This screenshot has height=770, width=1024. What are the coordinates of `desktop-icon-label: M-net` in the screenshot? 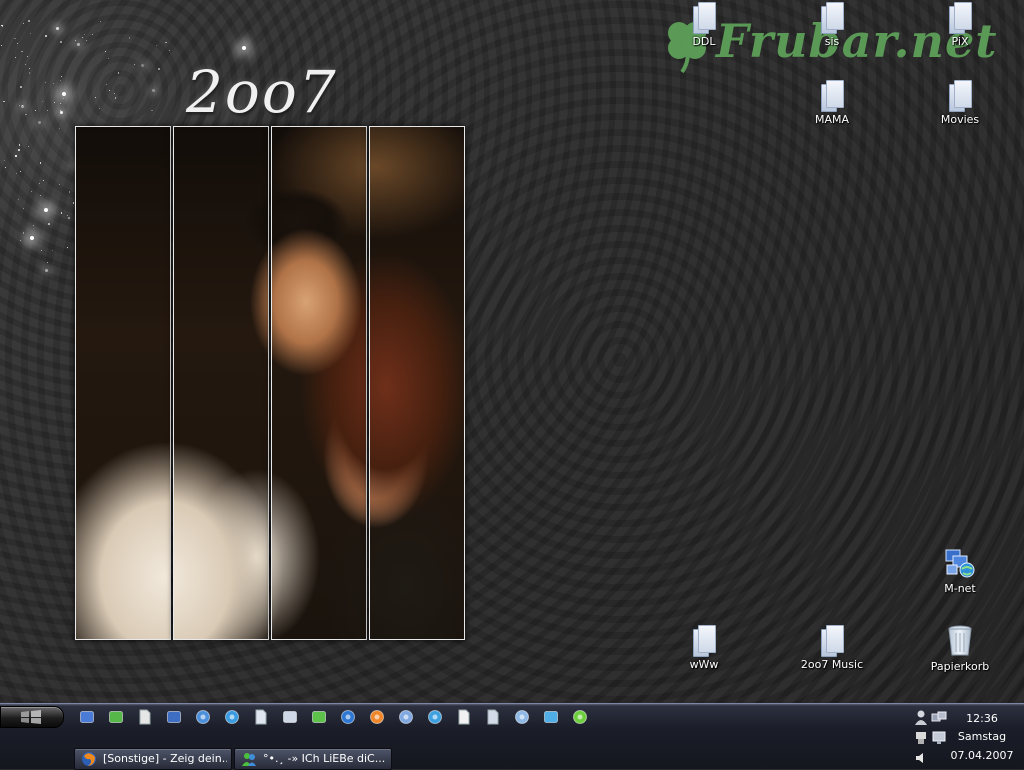 It's located at (960, 588).